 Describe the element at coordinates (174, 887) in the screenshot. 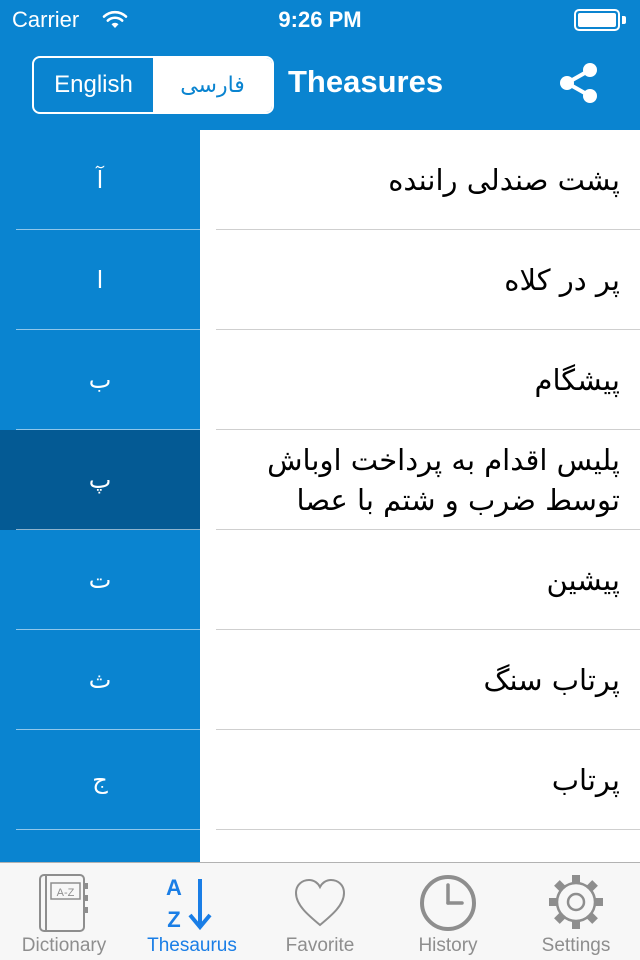

I see `svg-text: A` at that location.